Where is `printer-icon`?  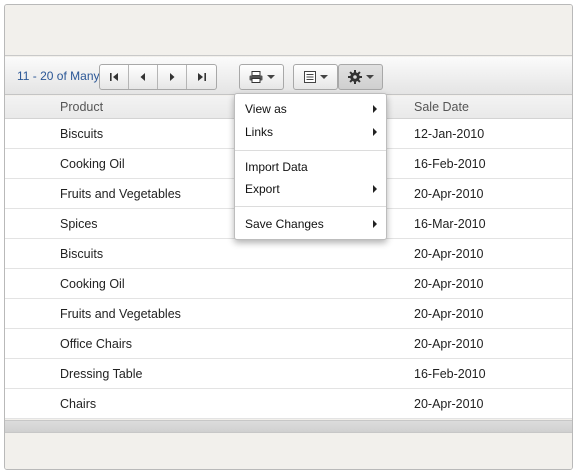
printer-icon is located at coordinates (255, 77).